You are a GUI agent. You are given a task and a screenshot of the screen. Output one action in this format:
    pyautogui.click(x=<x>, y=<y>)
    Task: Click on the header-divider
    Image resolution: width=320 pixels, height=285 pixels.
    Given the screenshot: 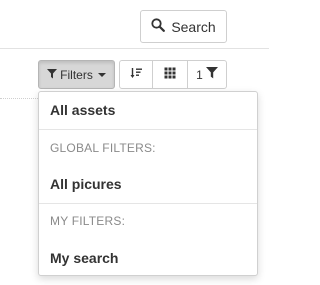 What is the action you would take?
    pyautogui.click(x=134, y=48)
    